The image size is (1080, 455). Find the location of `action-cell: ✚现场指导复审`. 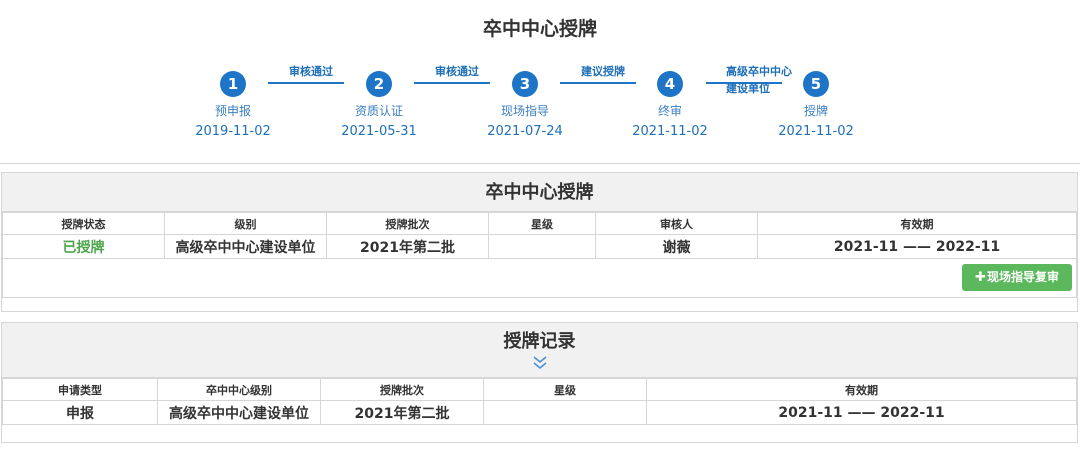

action-cell: ✚现场指导复审 is located at coordinates (539, 278).